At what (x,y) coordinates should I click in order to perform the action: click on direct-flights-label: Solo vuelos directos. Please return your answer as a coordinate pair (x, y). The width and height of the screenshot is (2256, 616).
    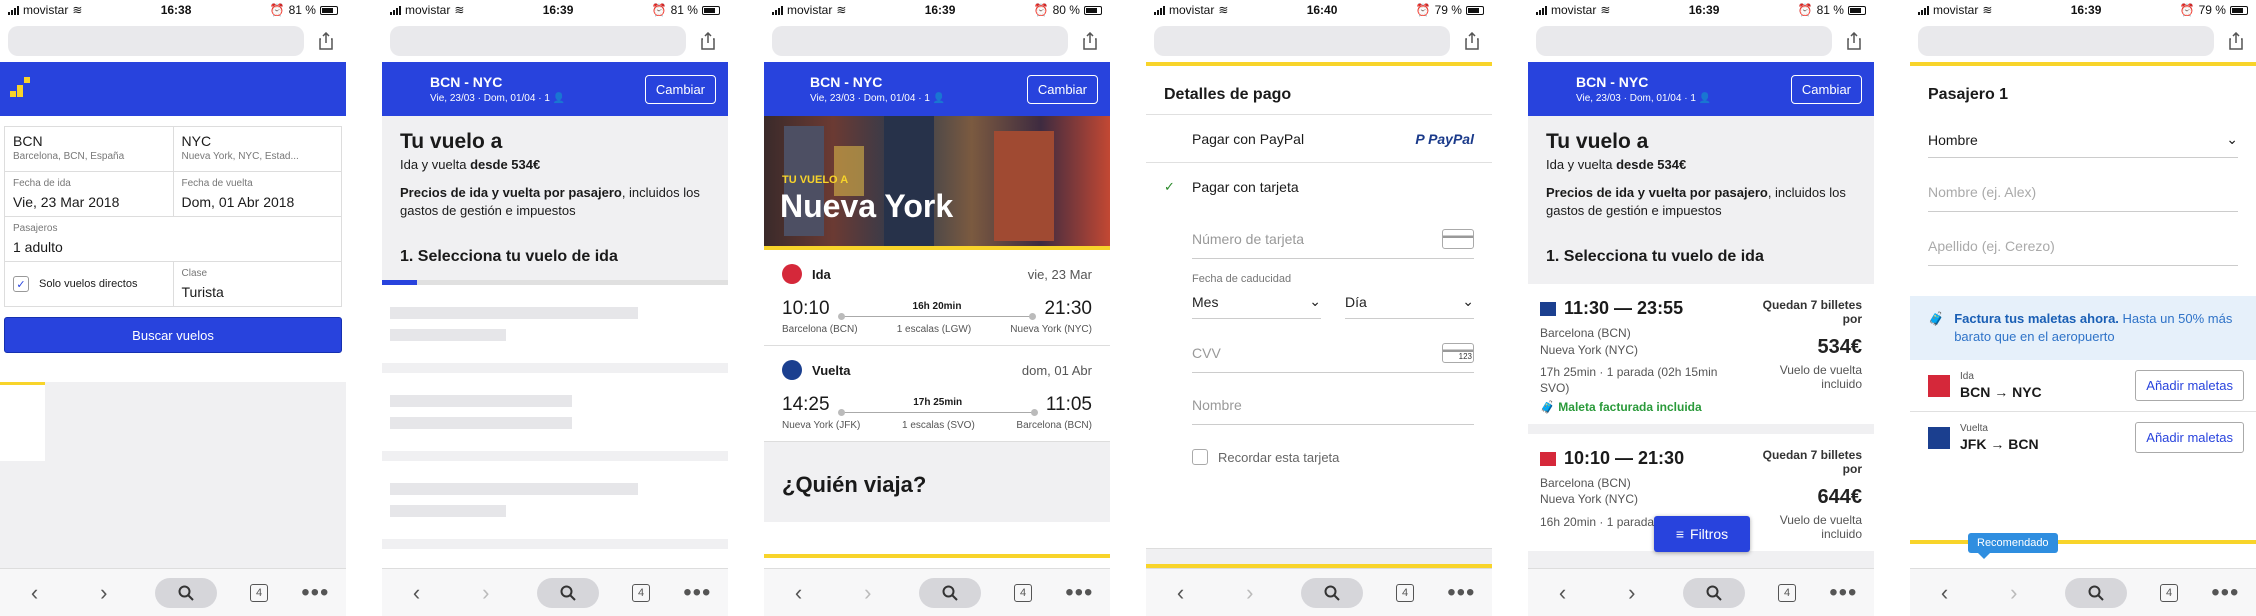
    Looking at the image, I should click on (88, 284).